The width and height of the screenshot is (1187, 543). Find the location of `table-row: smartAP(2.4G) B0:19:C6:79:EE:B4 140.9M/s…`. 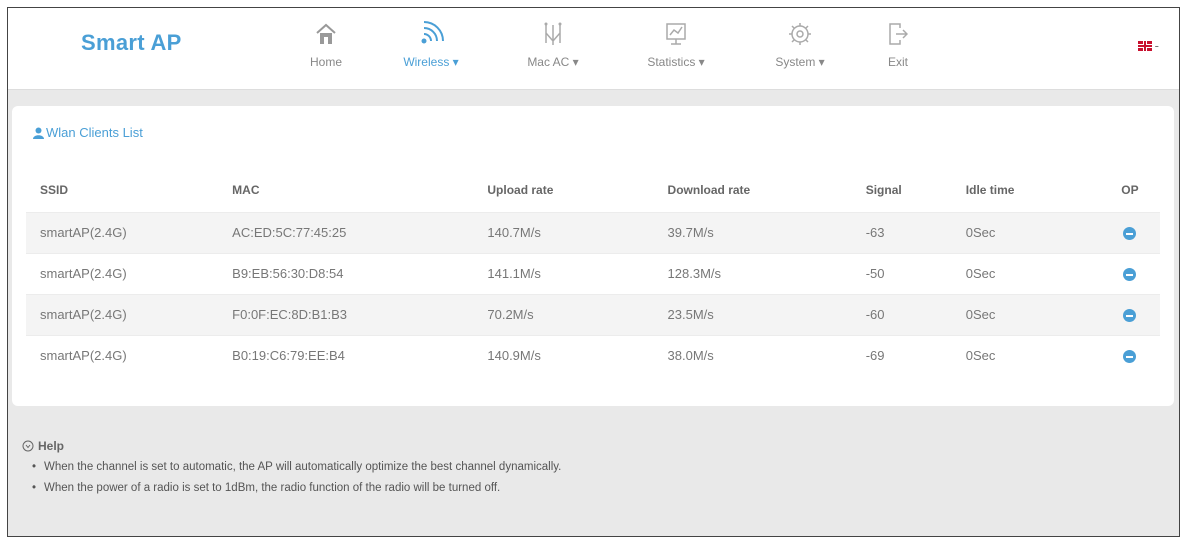

table-row: smartAP(2.4G) B0:19:C6:79:EE:B4 140.9M/s… is located at coordinates (593, 355).